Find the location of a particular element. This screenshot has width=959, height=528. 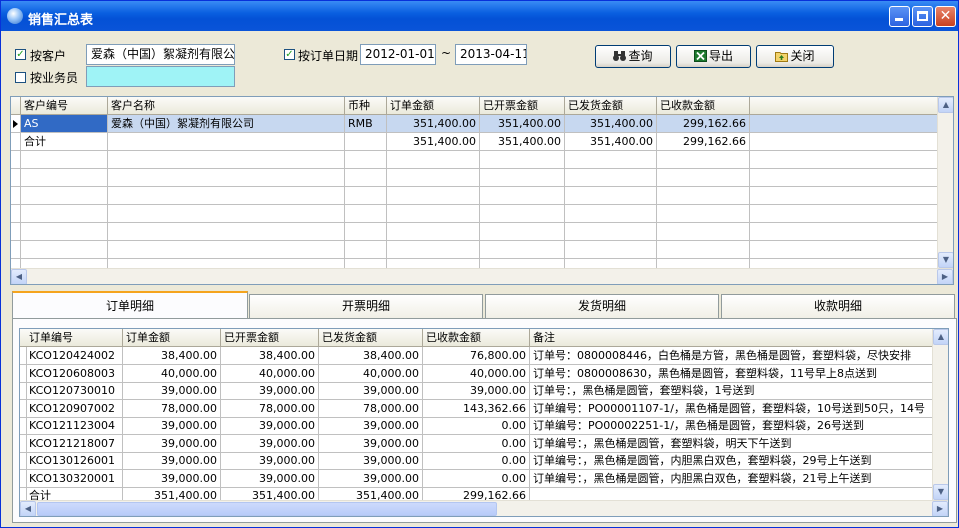

cell-remark: 订单编号：，黑色桶是圆管，内胆黑白双色，套塑料袋，21号上午送到 is located at coordinates (731, 478).